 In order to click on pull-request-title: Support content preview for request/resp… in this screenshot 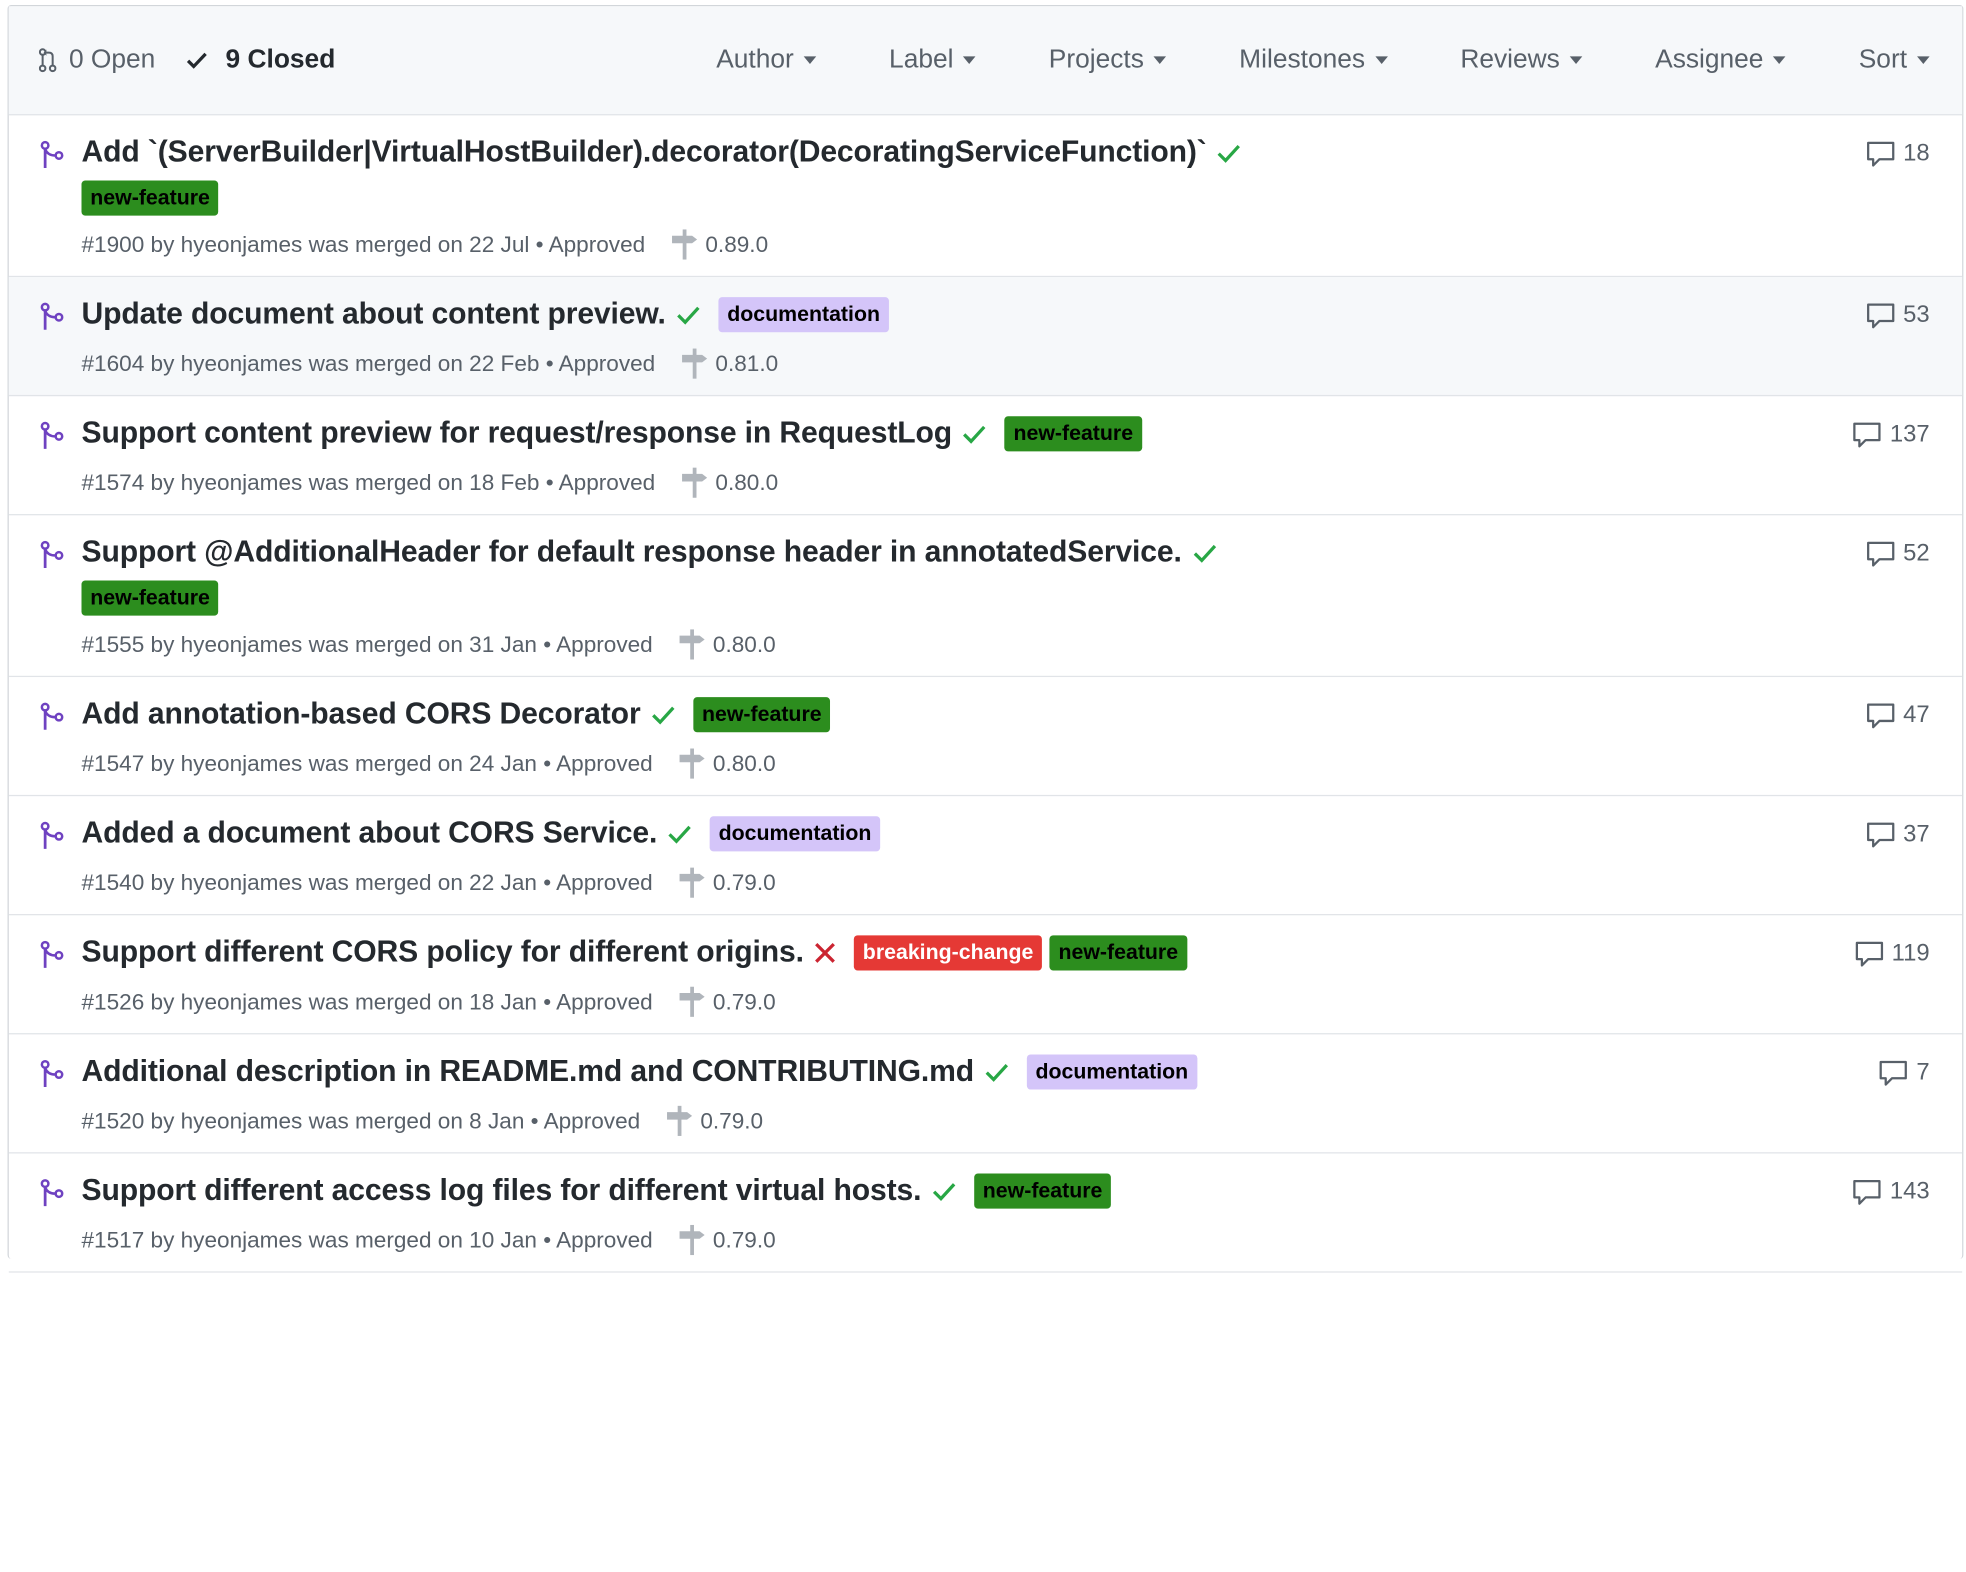, I will do `click(516, 433)`.